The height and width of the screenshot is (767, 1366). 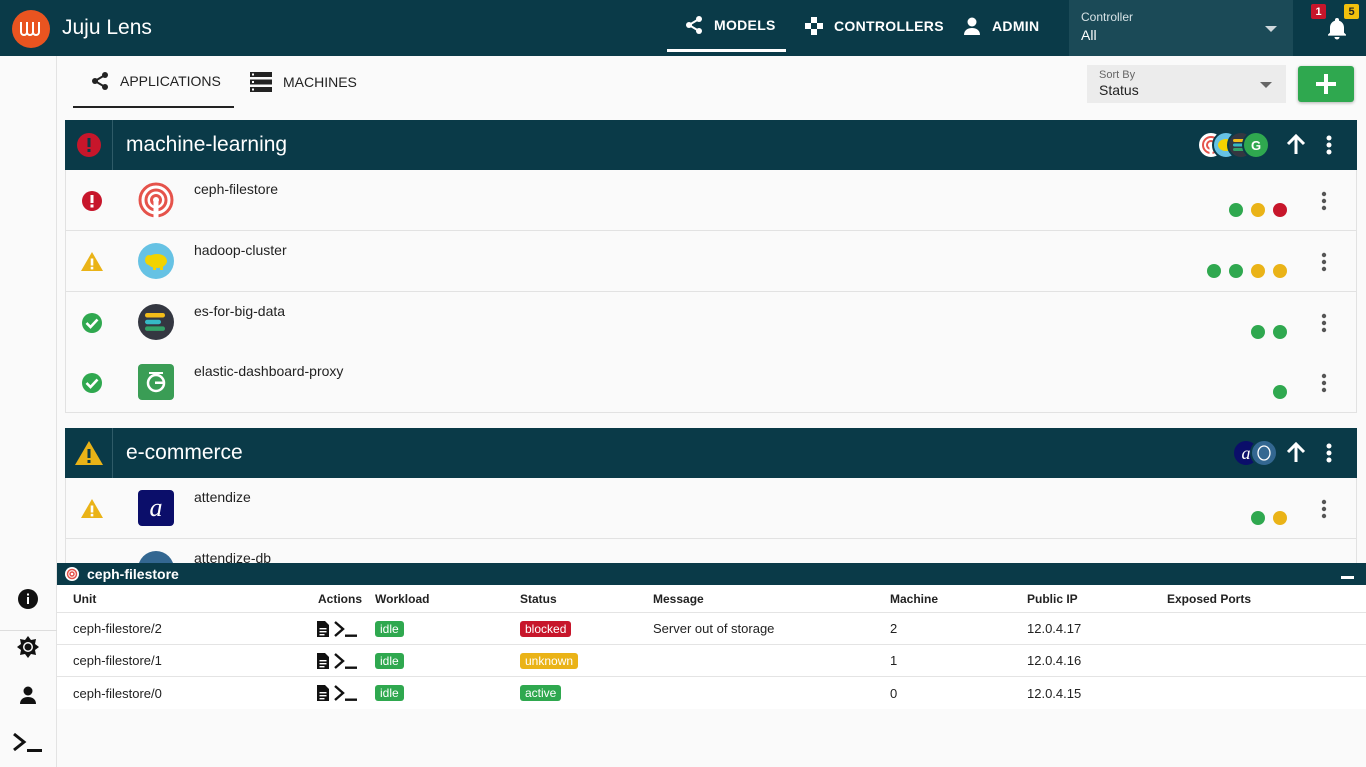 I want to click on error-count-badge: 1, so click(x=1318, y=11).